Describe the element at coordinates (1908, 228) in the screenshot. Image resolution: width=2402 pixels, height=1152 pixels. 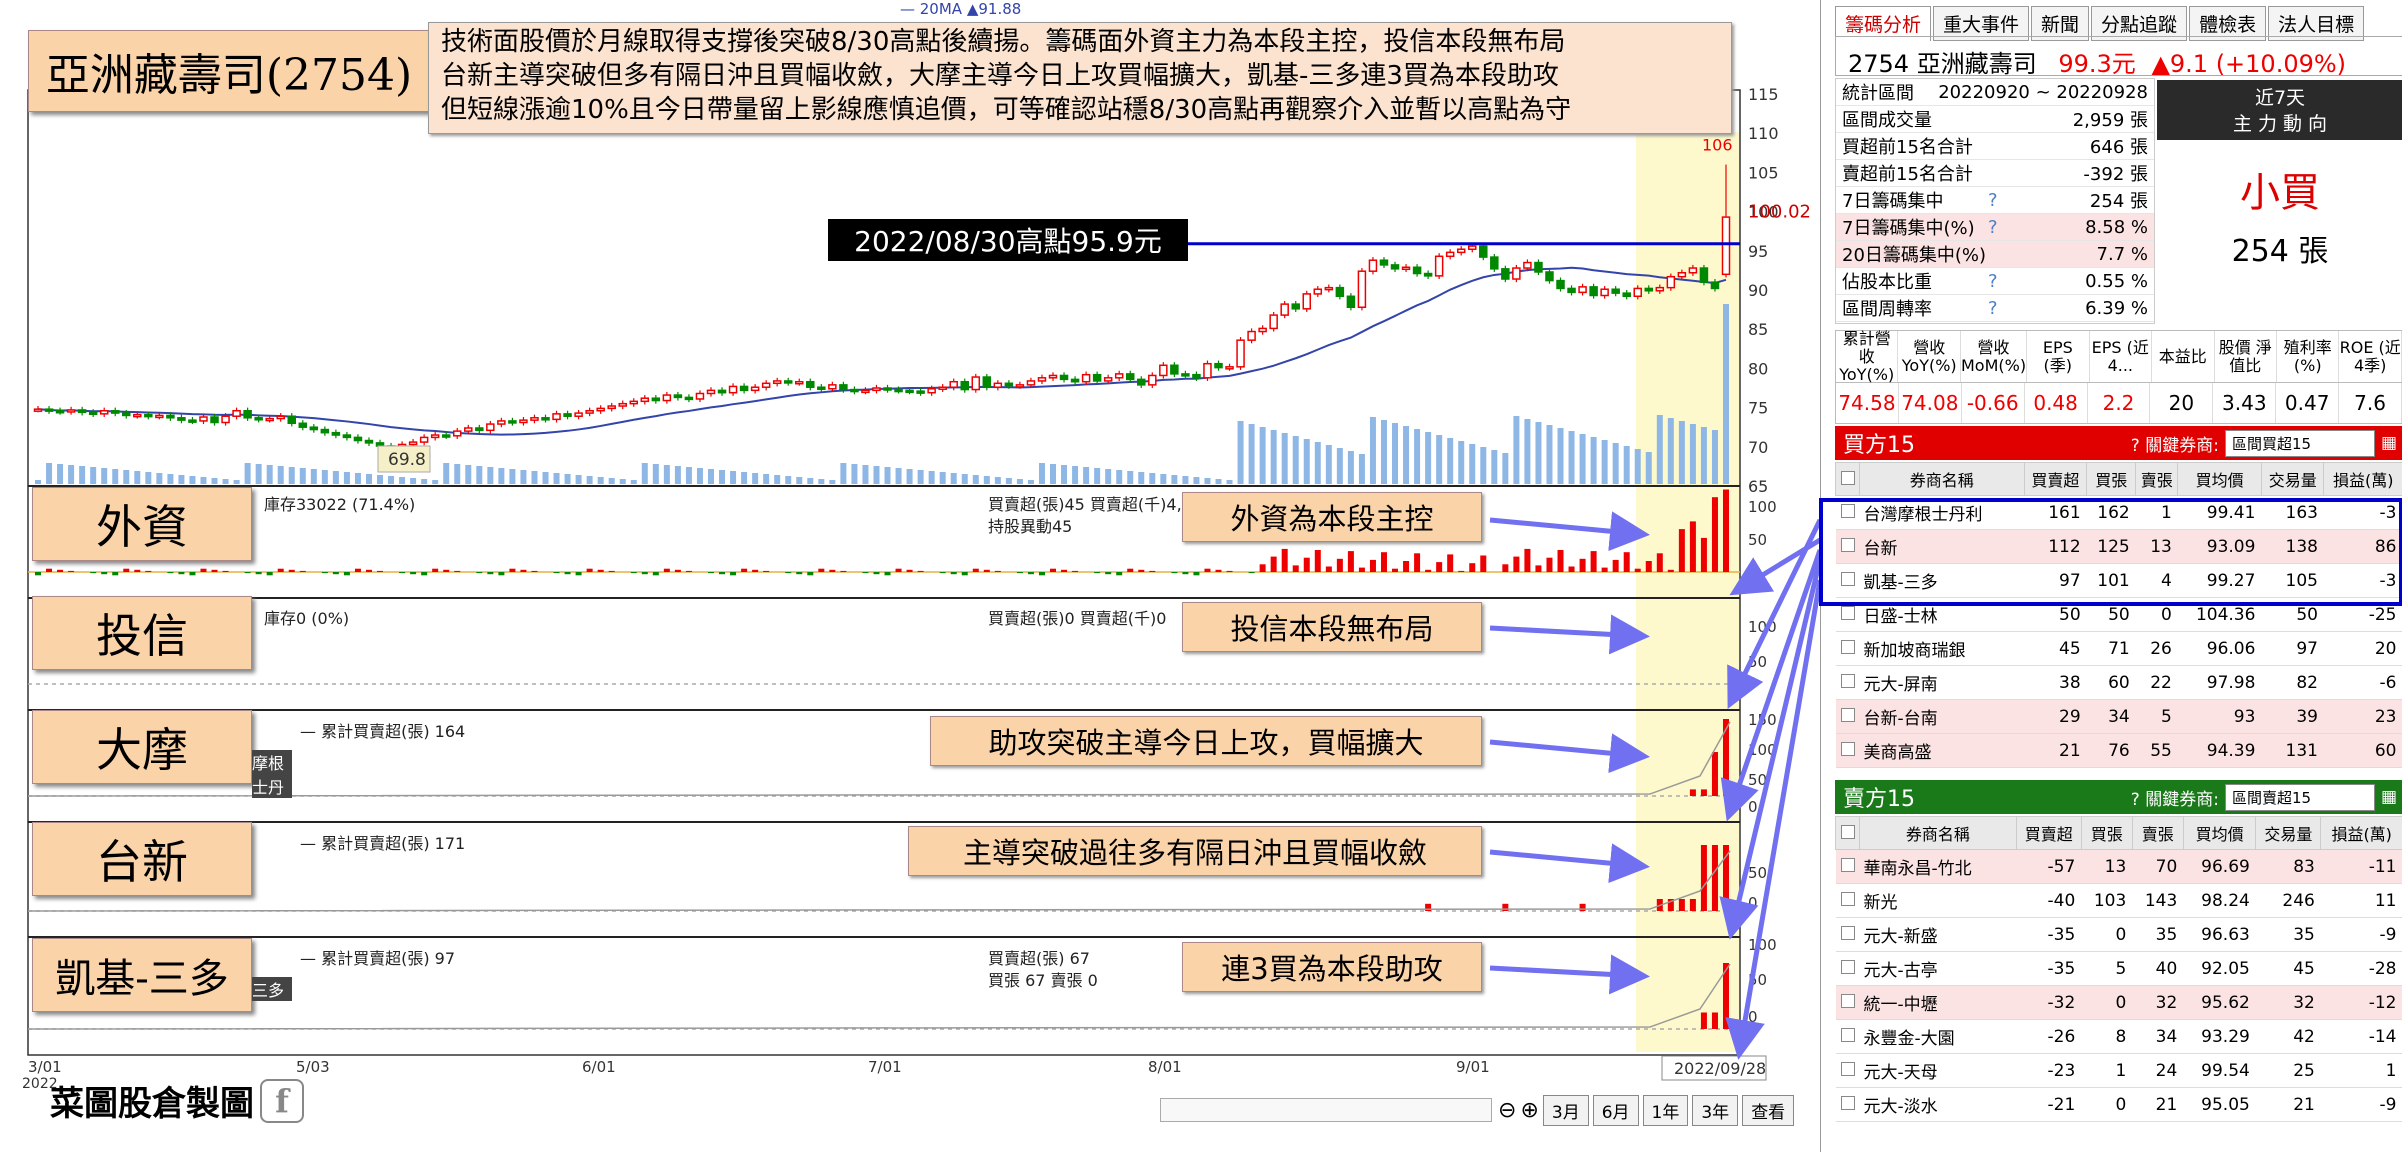
I see `stat-label: 7日籌碼集中(%)` at that location.